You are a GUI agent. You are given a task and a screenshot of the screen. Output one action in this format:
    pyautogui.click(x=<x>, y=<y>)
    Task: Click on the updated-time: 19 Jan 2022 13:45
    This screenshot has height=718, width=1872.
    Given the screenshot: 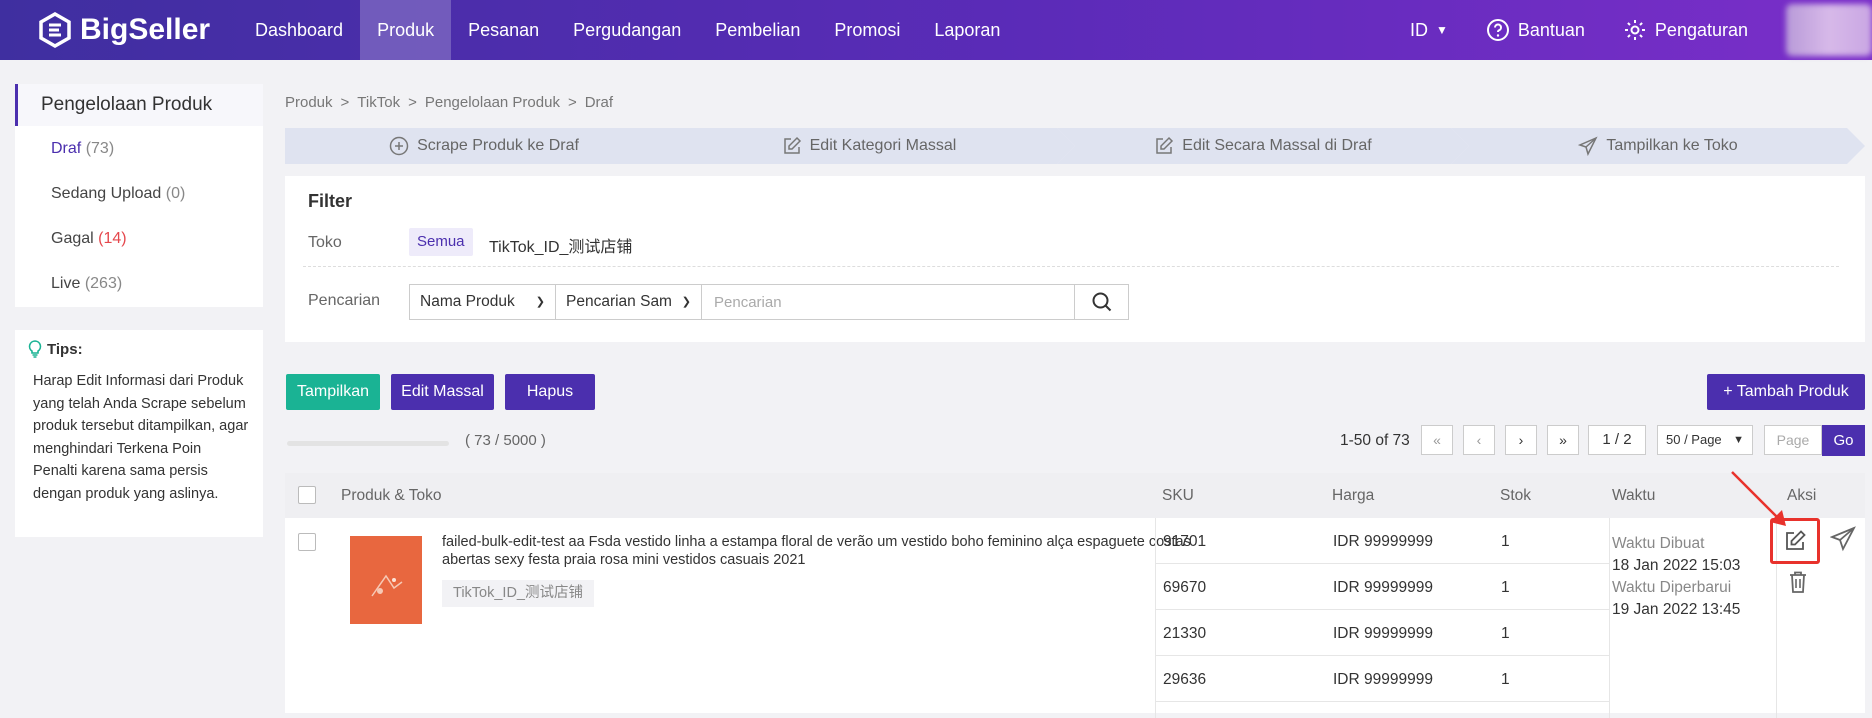 What is the action you would take?
    pyautogui.click(x=1676, y=609)
    